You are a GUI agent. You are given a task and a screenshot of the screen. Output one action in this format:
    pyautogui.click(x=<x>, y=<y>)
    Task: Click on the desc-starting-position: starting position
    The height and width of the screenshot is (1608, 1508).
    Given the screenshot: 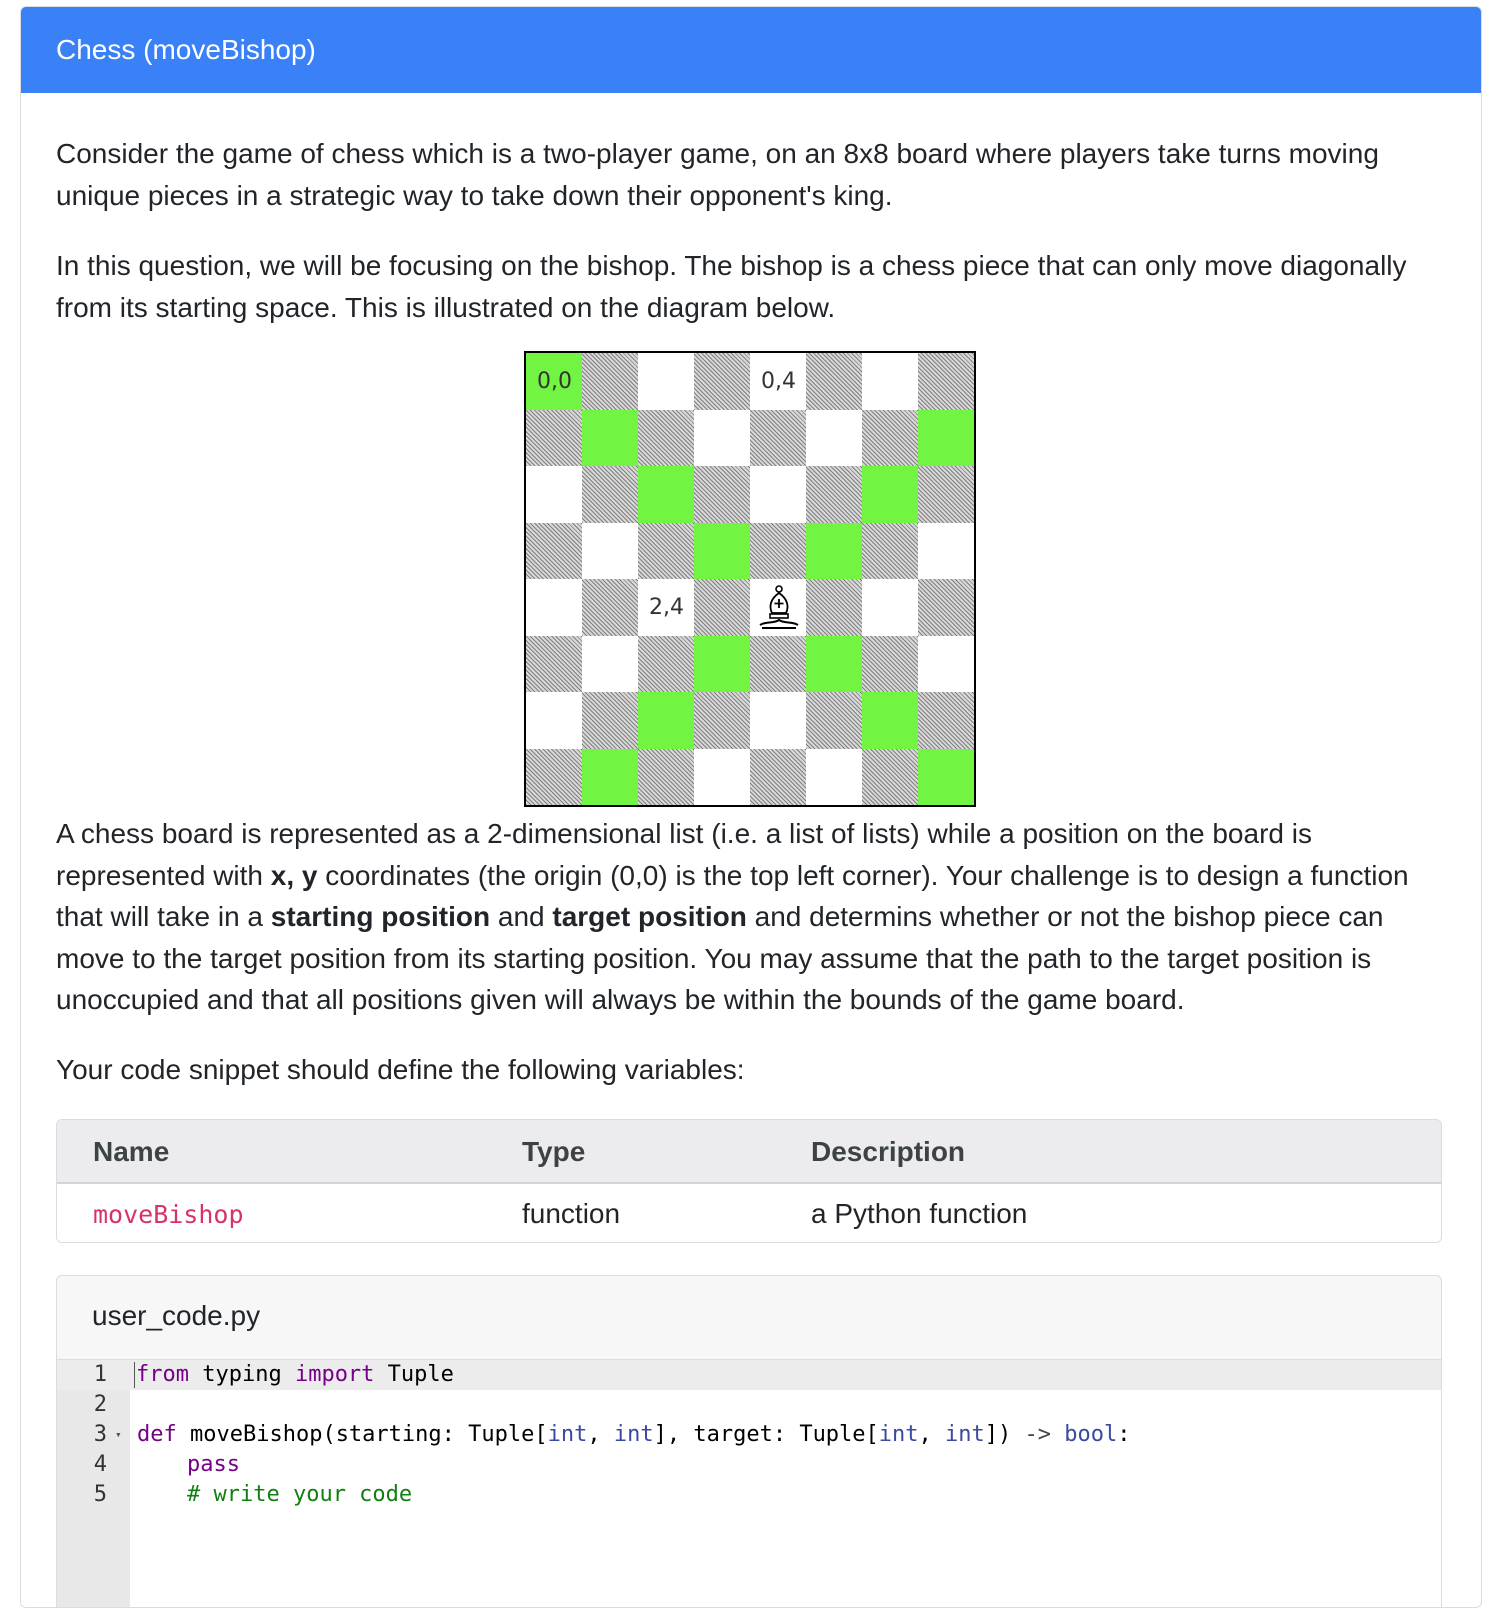 What is the action you would take?
    pyautogui.click(x=380, y=916)
    